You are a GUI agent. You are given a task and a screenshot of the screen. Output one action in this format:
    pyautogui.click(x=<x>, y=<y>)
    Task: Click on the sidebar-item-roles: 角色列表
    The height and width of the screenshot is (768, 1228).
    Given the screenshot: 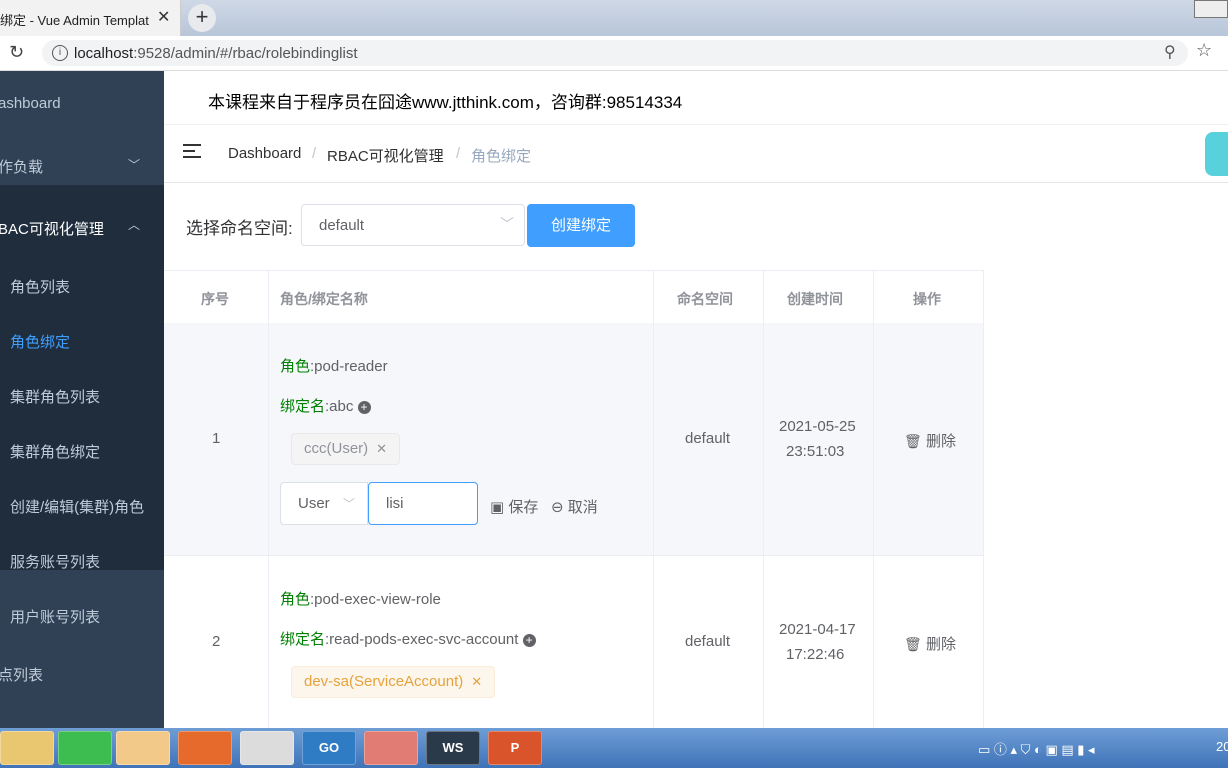 What is the action you would take?
    pyautogui.click(x=40, y=286)
    